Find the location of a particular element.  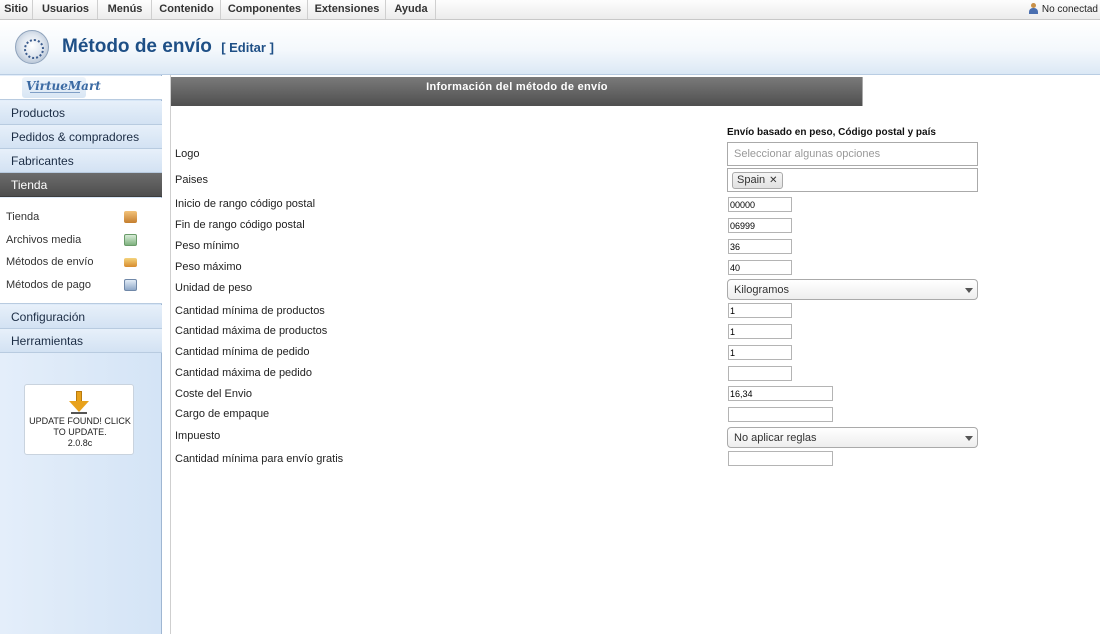

sidebar-item-tienda: Tienda is located at coordinates (81, 185).